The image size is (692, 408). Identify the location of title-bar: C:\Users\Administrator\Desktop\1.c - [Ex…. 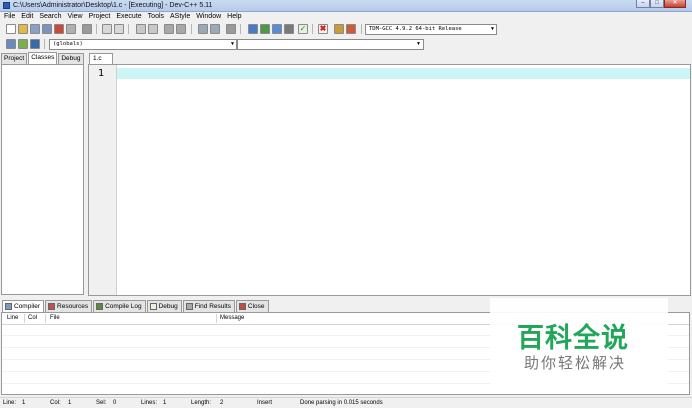
(346, 6).